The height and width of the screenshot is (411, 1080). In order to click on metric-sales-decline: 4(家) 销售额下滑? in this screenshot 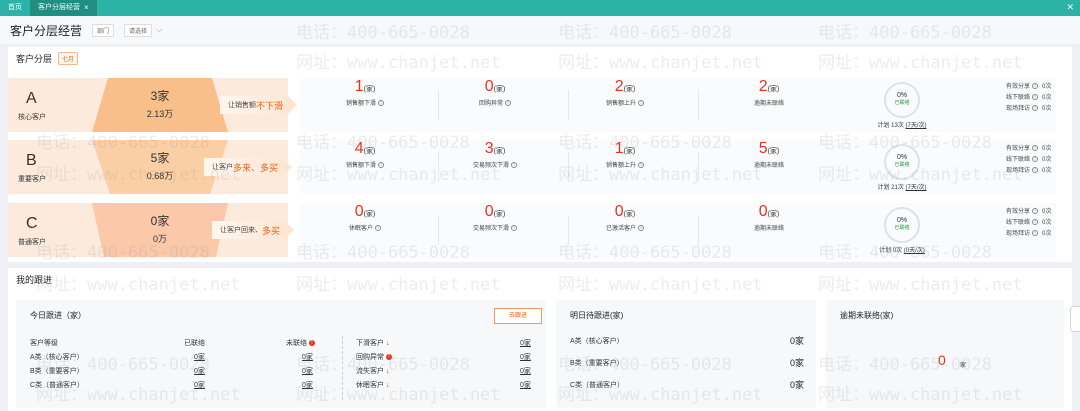, I will do `click(365, 167)`.